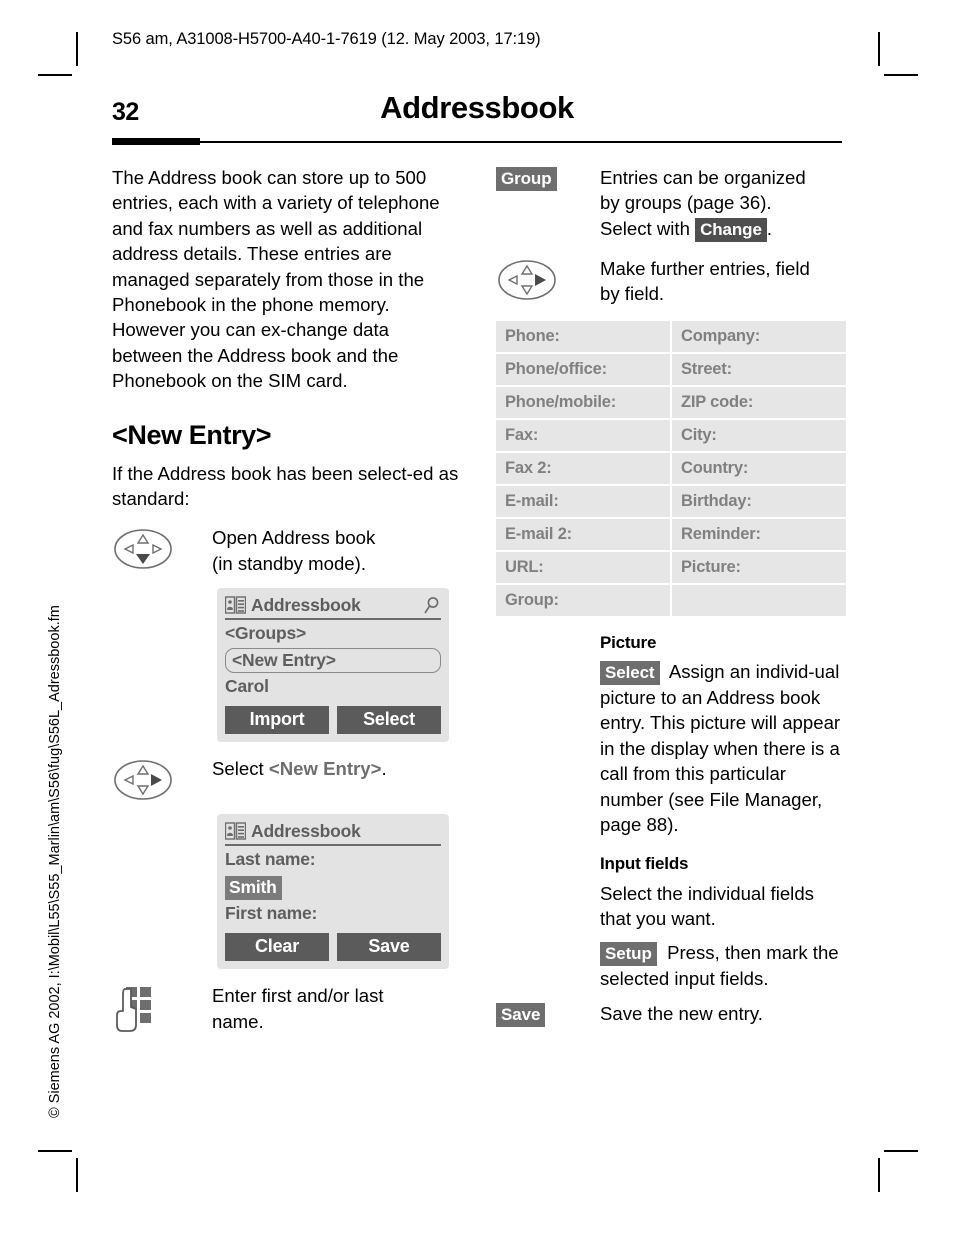  Describe the element at coordinates (156, 141) in the screenshot. I see `header-rule-thick` at that location.